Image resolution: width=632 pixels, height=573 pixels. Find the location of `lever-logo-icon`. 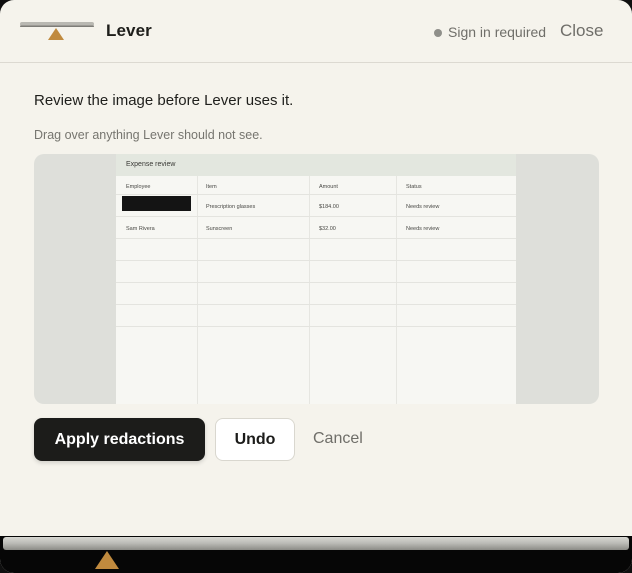

lever-logo-icon is located at coordinates (57, 31).